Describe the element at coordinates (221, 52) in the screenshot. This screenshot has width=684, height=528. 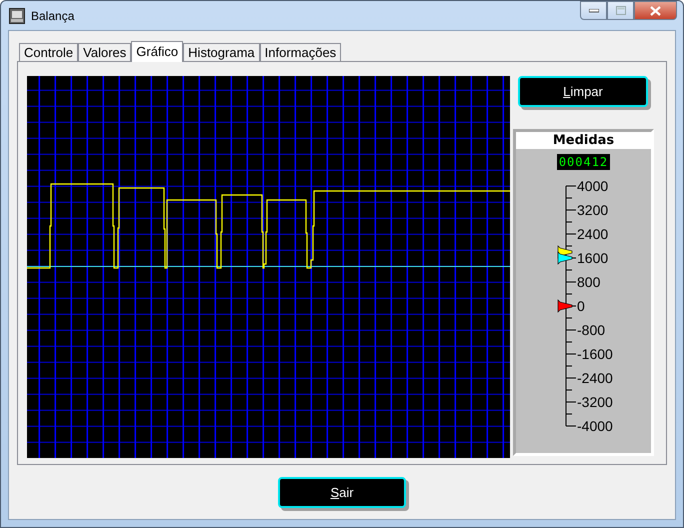
I see `tab: Histograma` at that location.